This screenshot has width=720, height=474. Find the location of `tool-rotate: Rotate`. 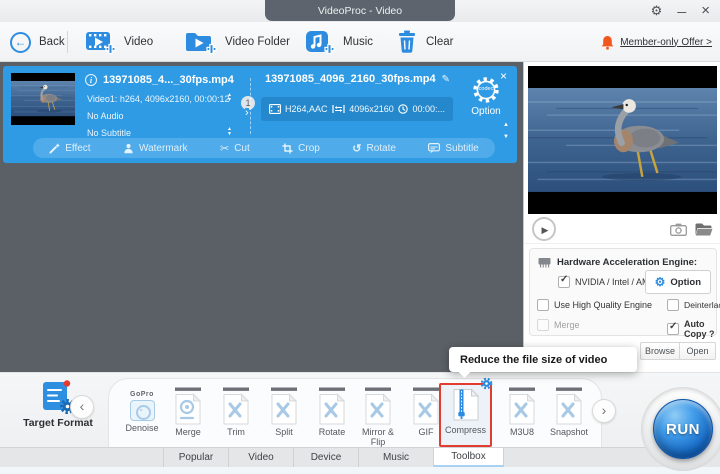

tool-rotate: Rotate is located at coordinates (332, 411).